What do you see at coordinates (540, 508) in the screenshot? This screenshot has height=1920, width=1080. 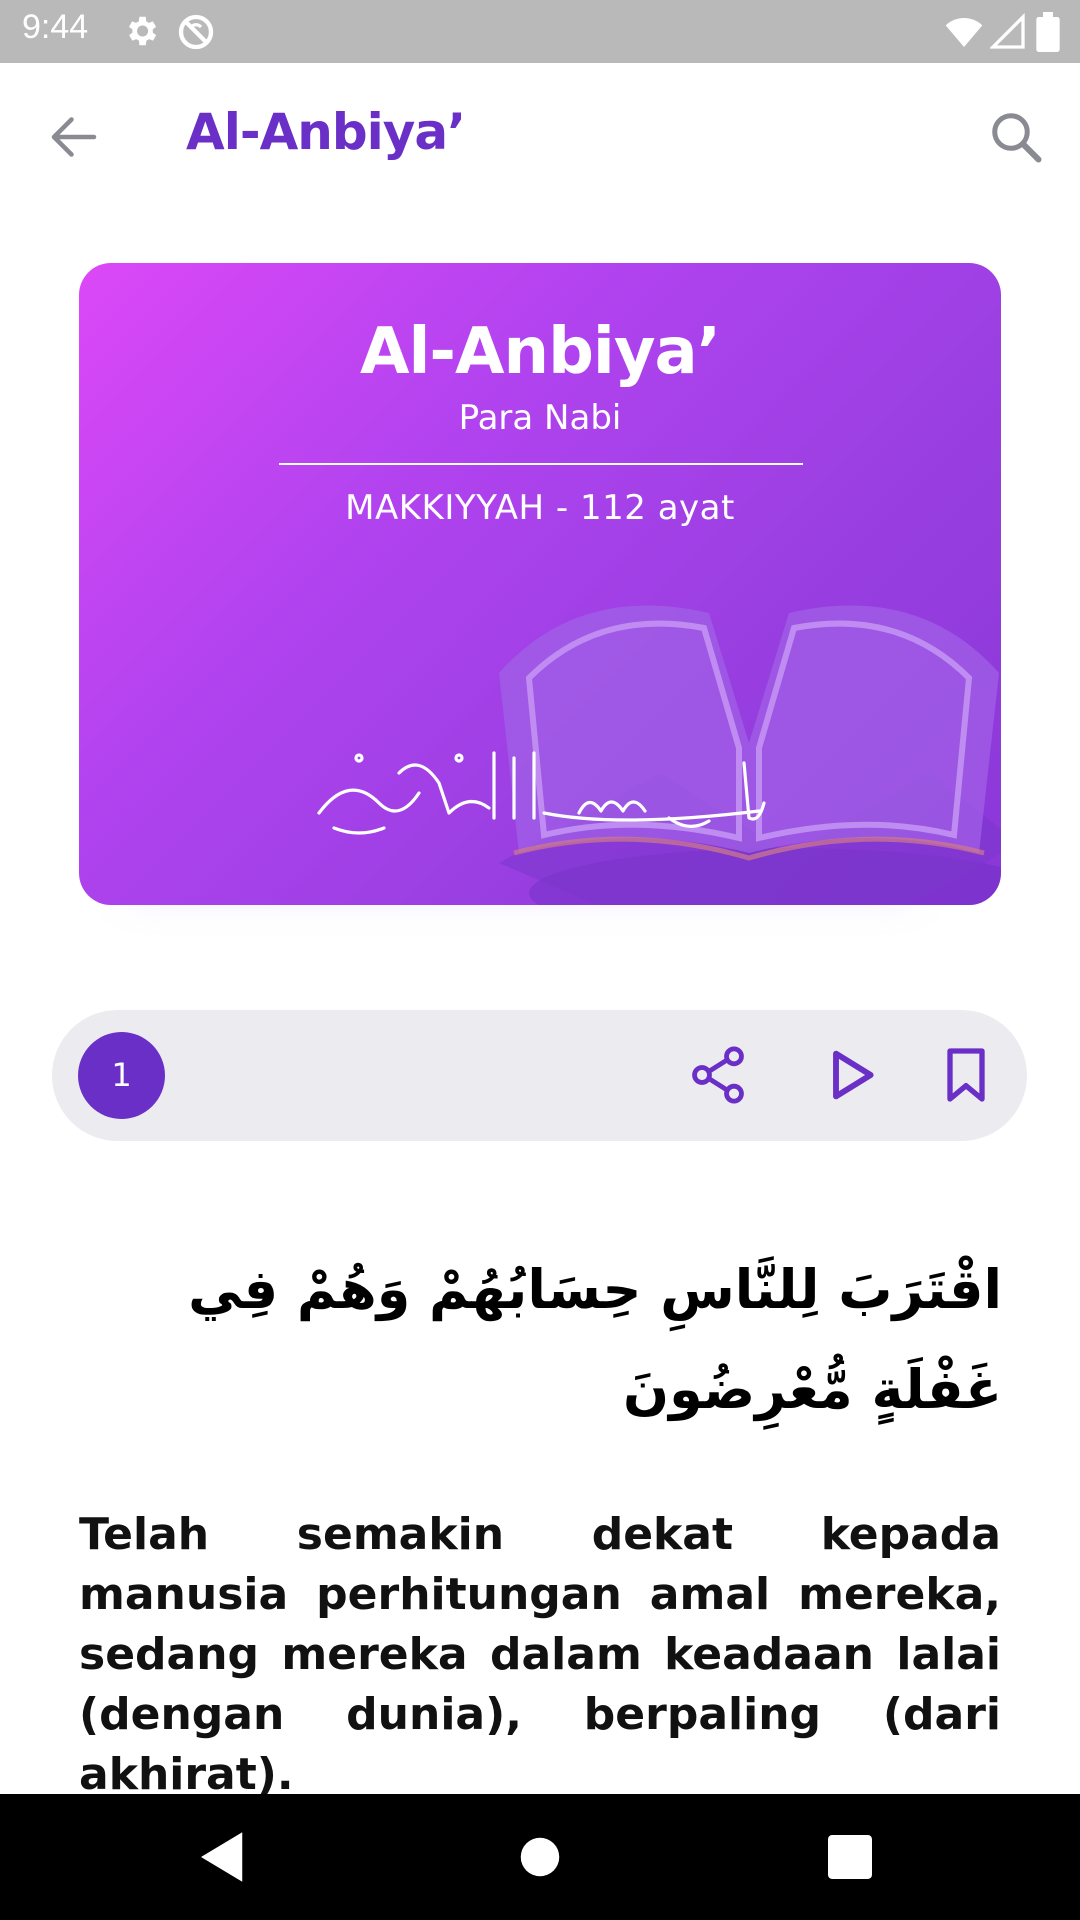 I see `surah-info: MAKKIYYAH - 112 ayat` at bounding box center [540, 508].